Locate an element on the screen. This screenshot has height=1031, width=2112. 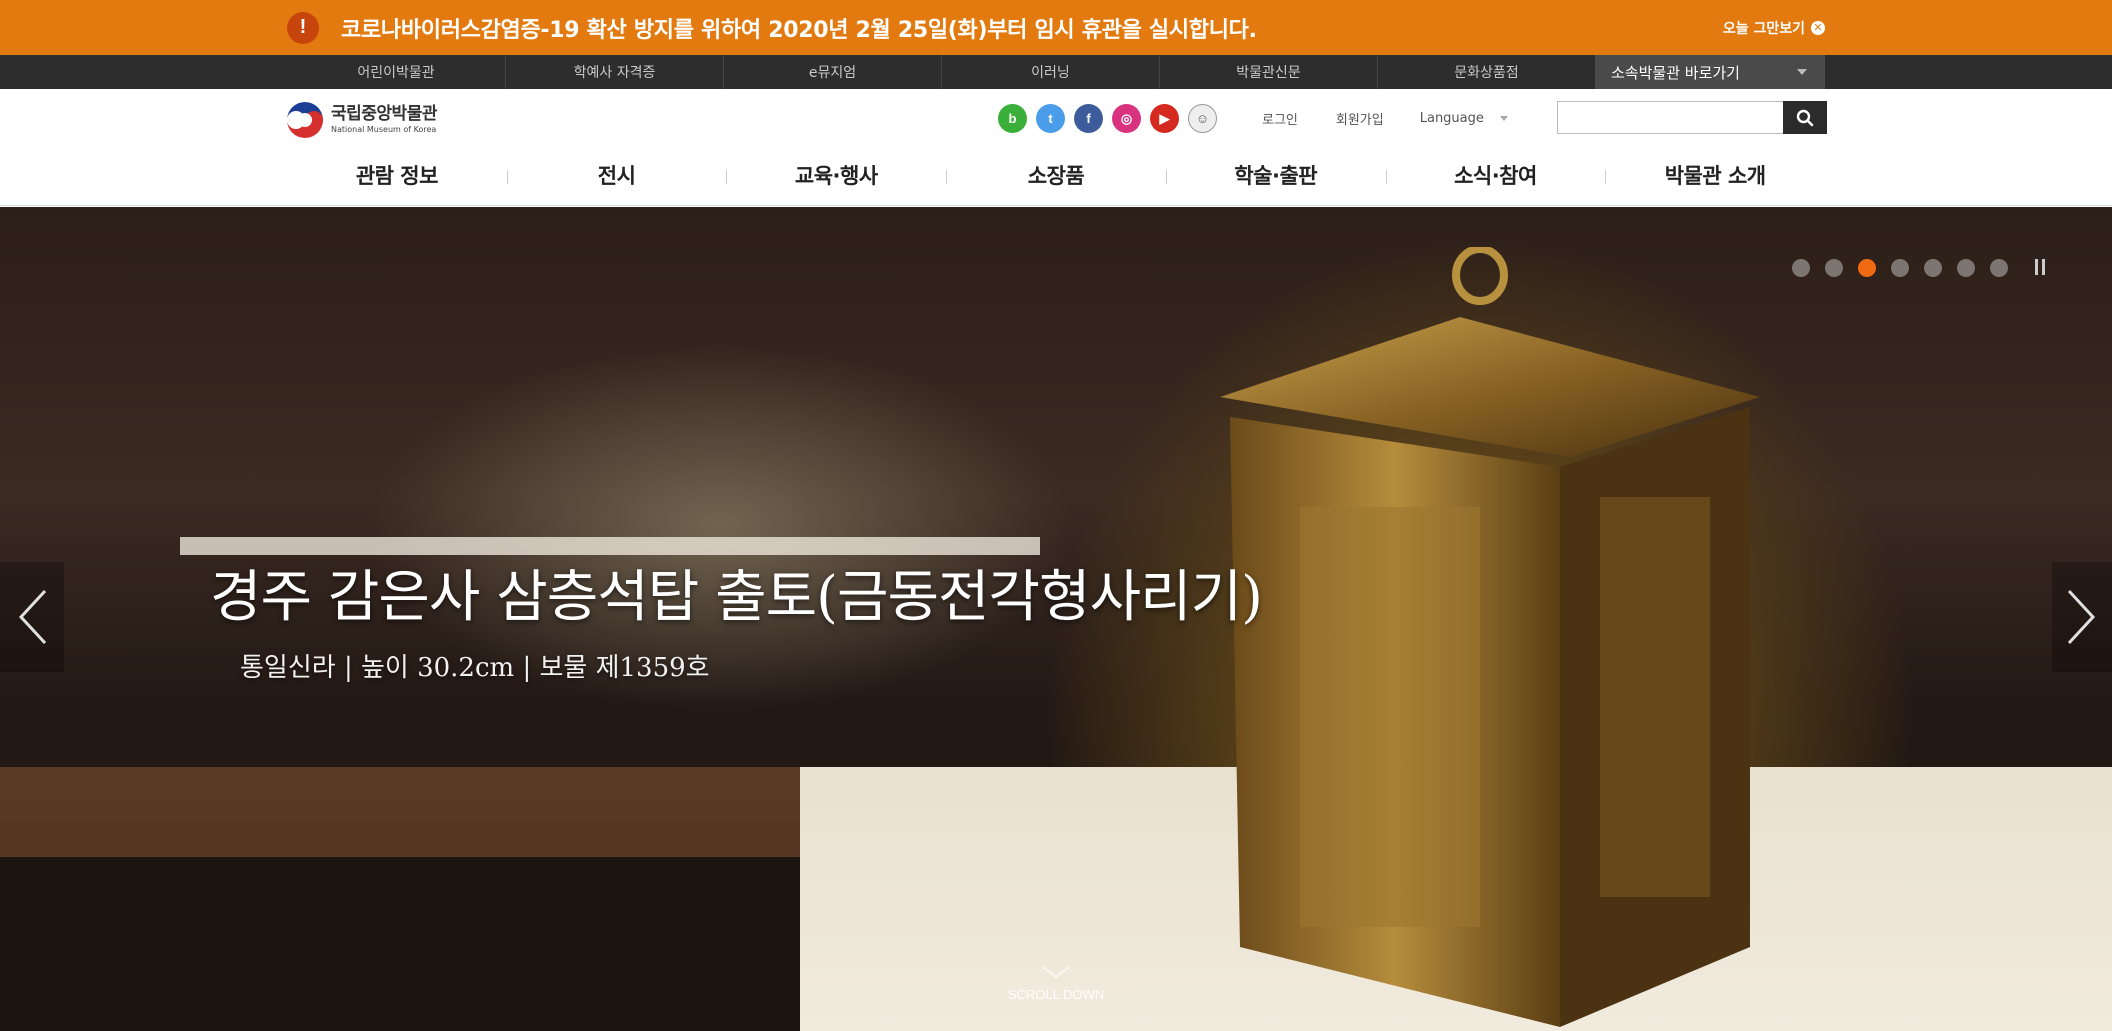
close-today-button: 오늘 그만보기 ✕ is located at coordinates (1774, 28).